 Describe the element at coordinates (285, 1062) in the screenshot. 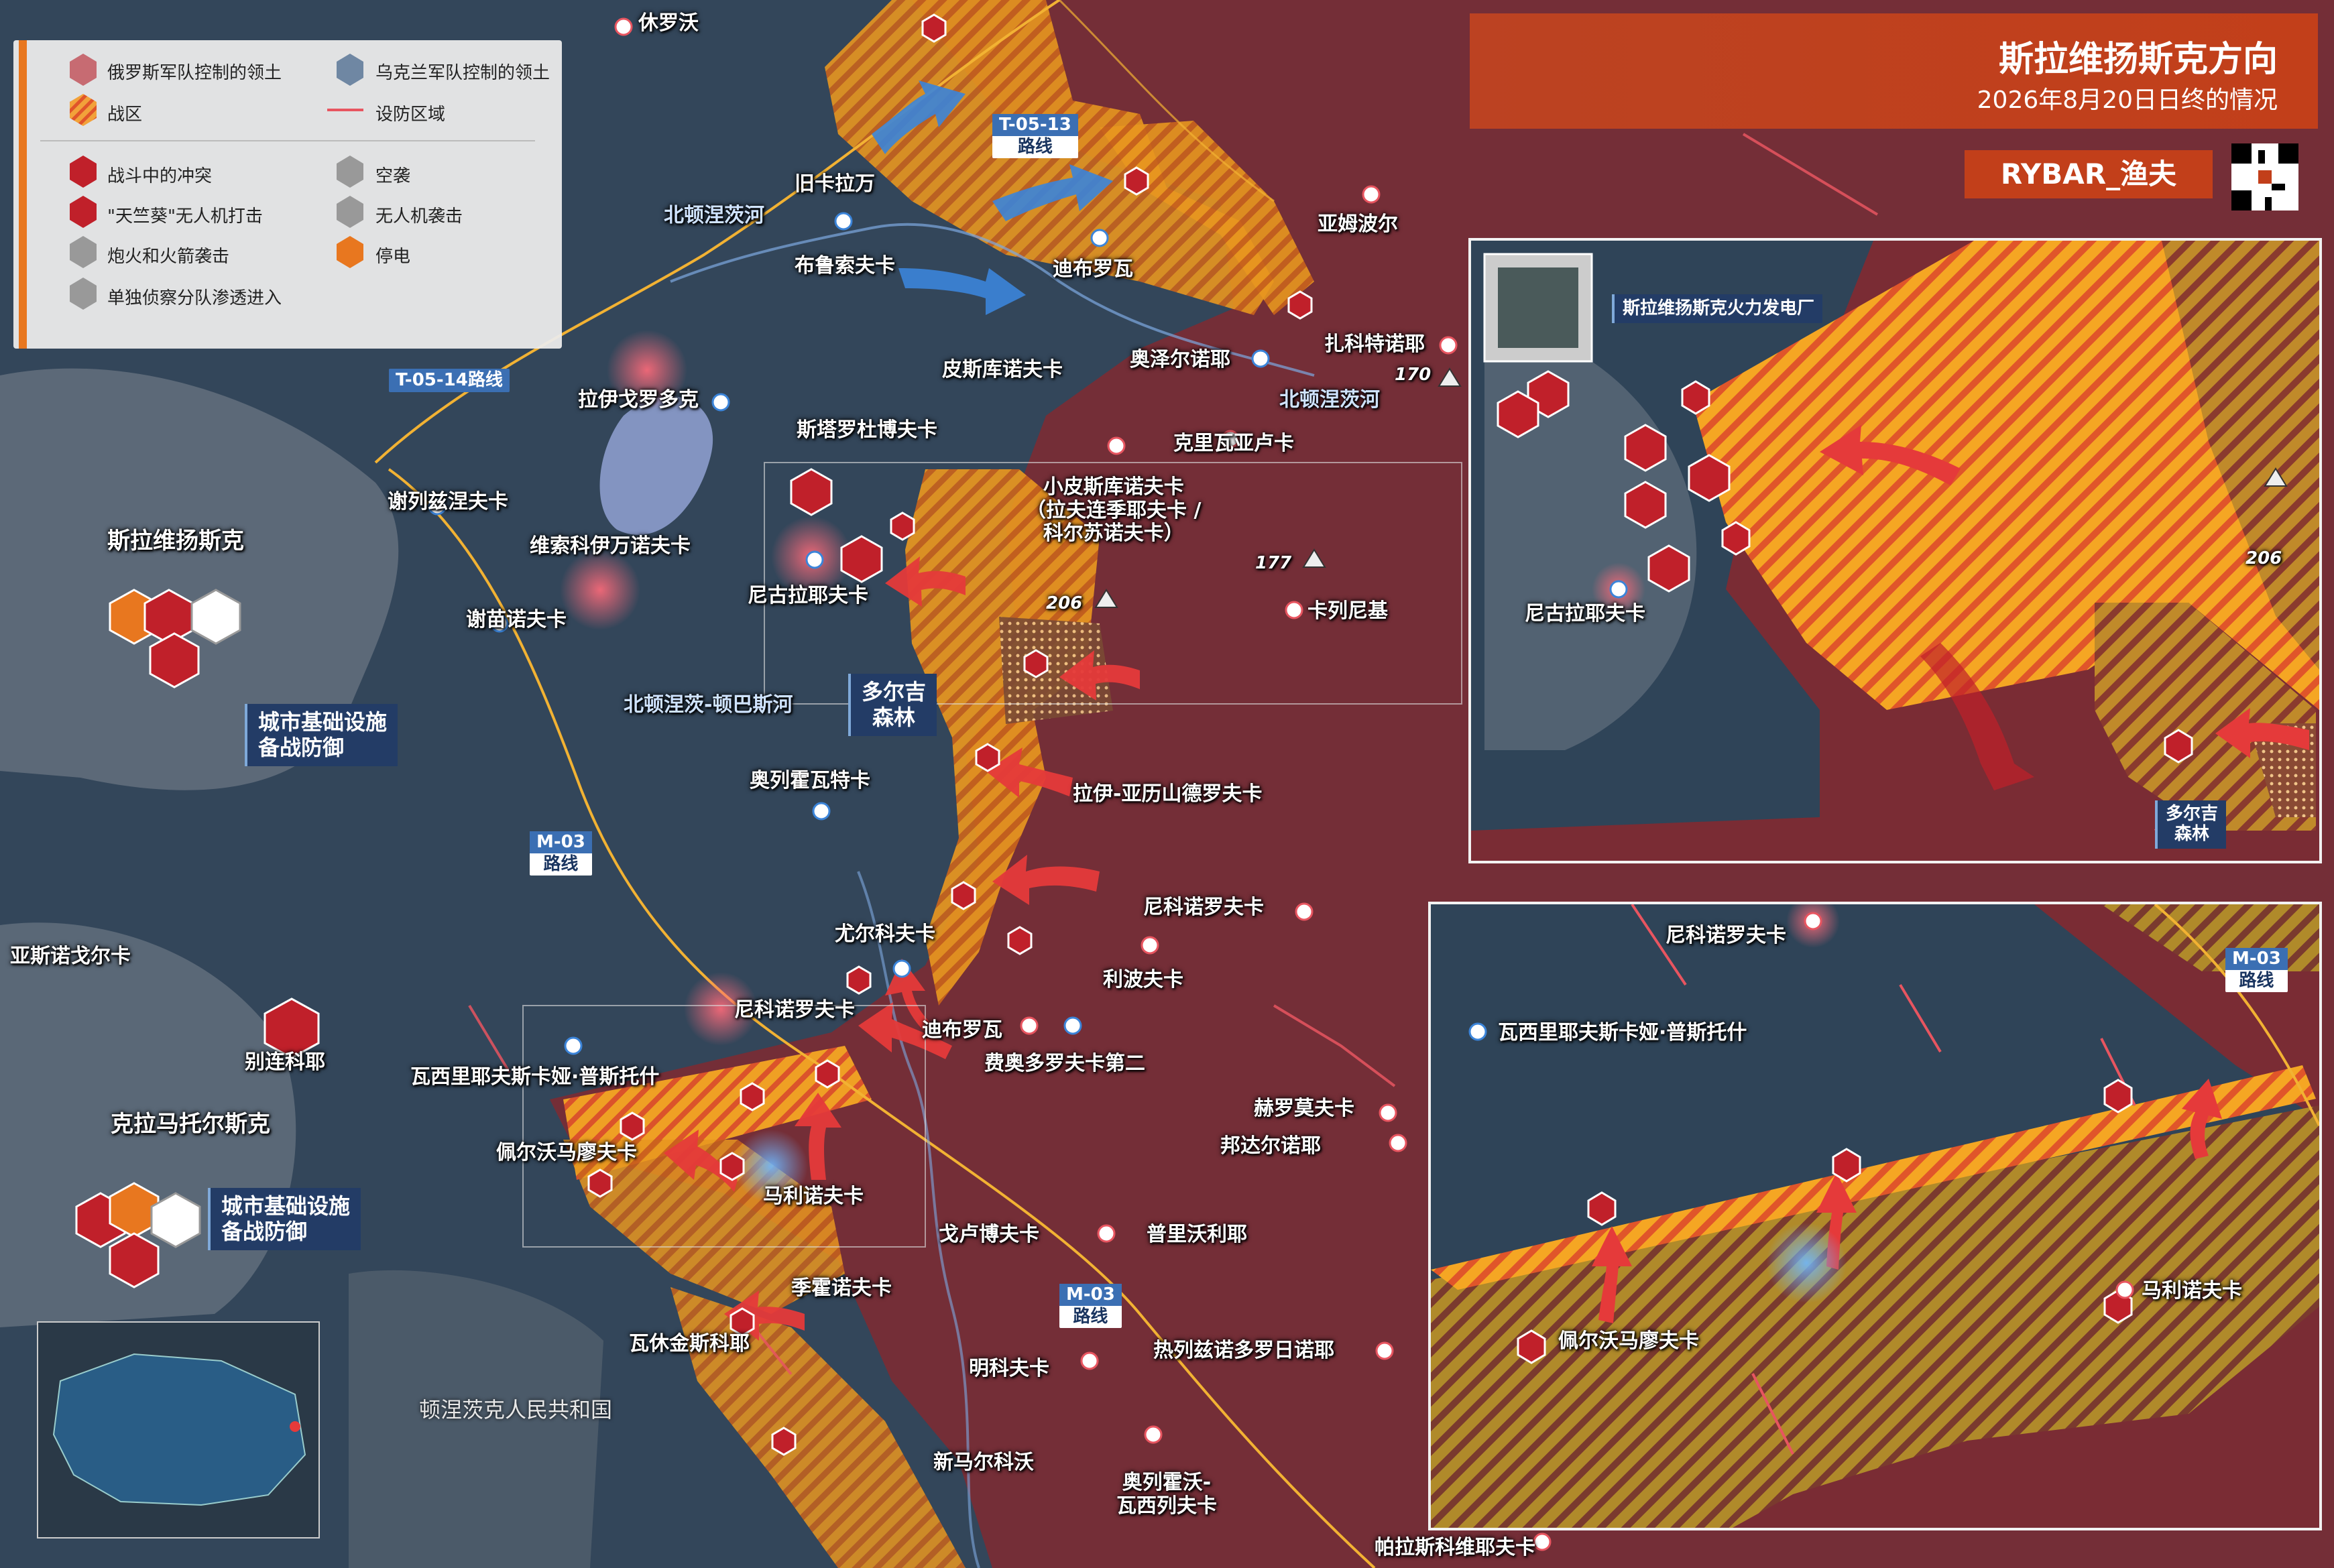

I see `place-bilenkoe: 别连科耶` at that location.